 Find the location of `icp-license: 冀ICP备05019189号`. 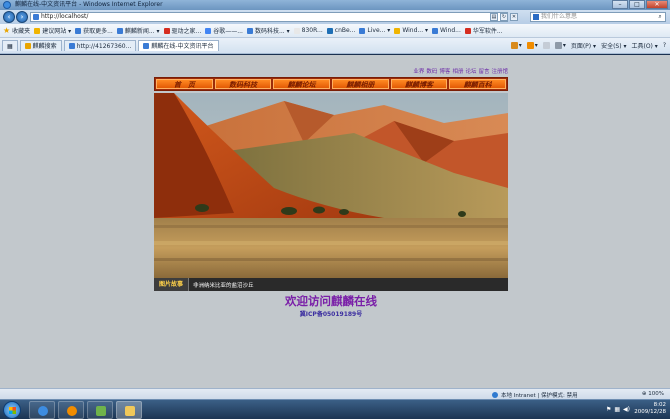

icp-license: 冀ICP备05019189号 is located at coordinates (331, 313).